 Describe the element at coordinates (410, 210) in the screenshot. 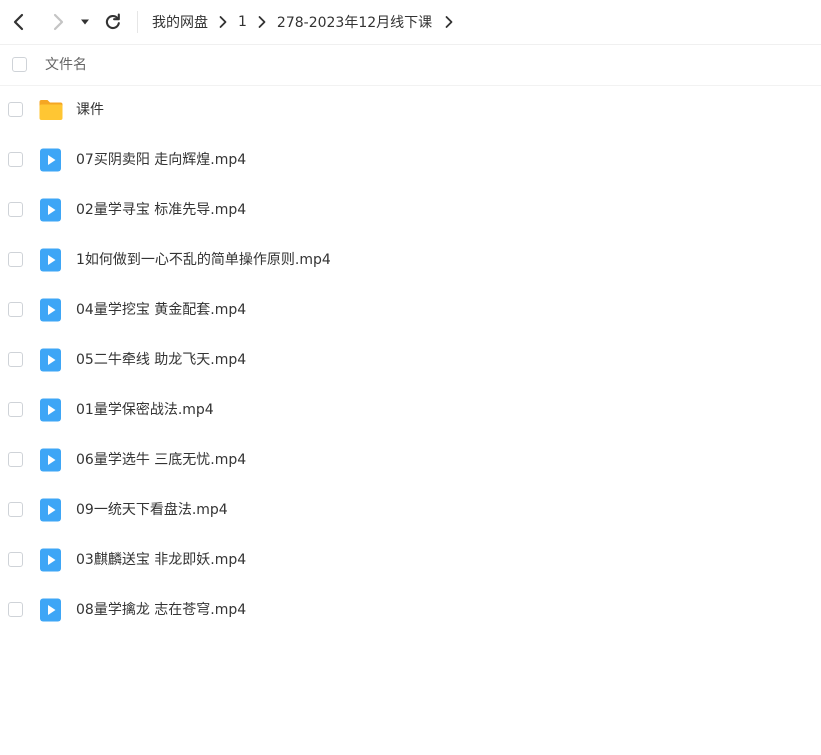

I see `file-row: 02量学寻宝 标准先导.mp4` at that location.